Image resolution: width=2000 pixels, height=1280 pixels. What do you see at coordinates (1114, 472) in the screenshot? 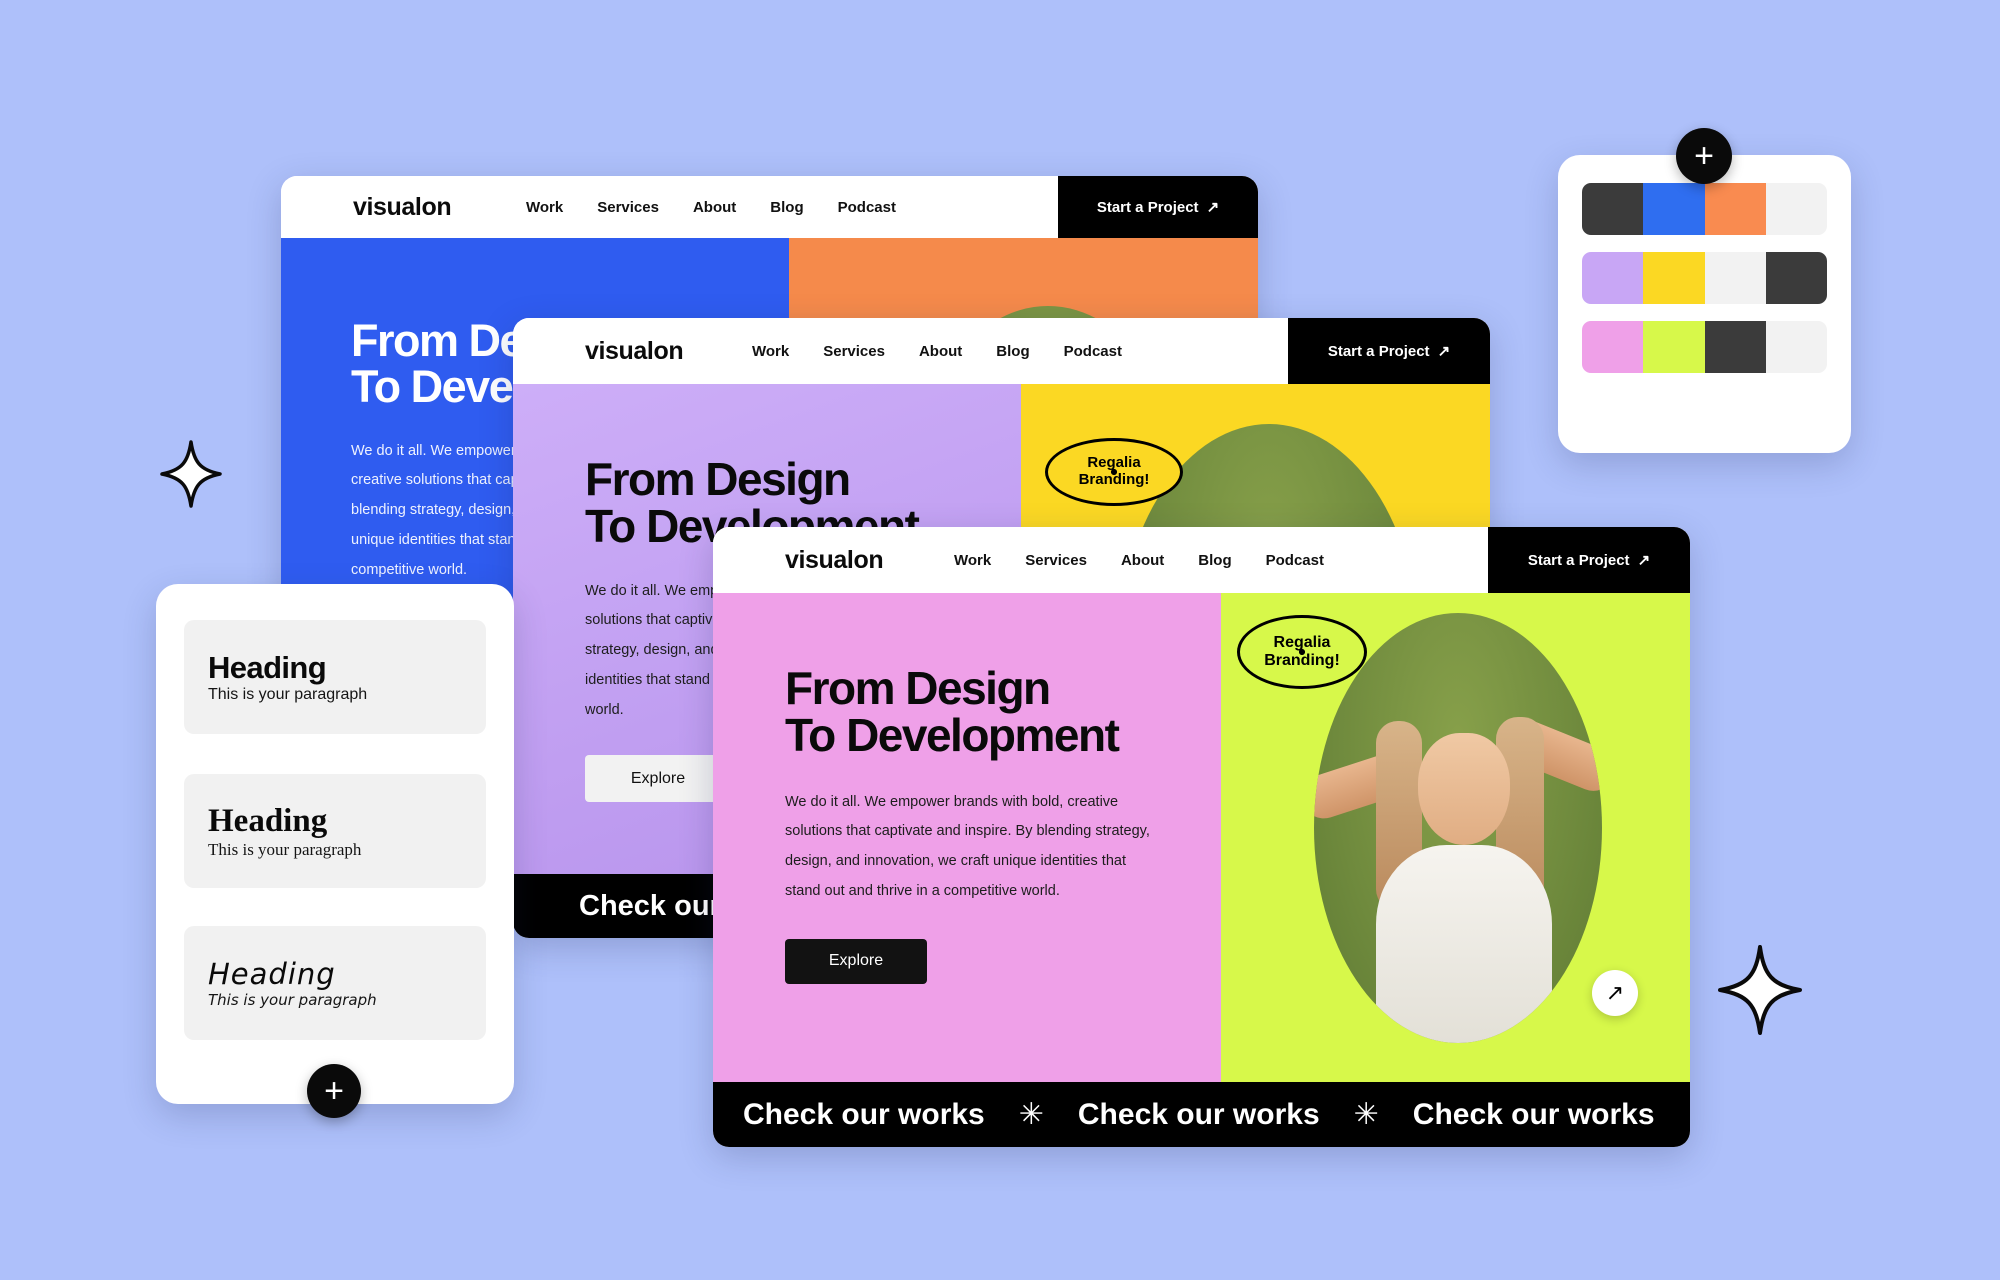
I see `speech-bubble-purple: Regalia Branding!` at bounding box center [1114, 472].